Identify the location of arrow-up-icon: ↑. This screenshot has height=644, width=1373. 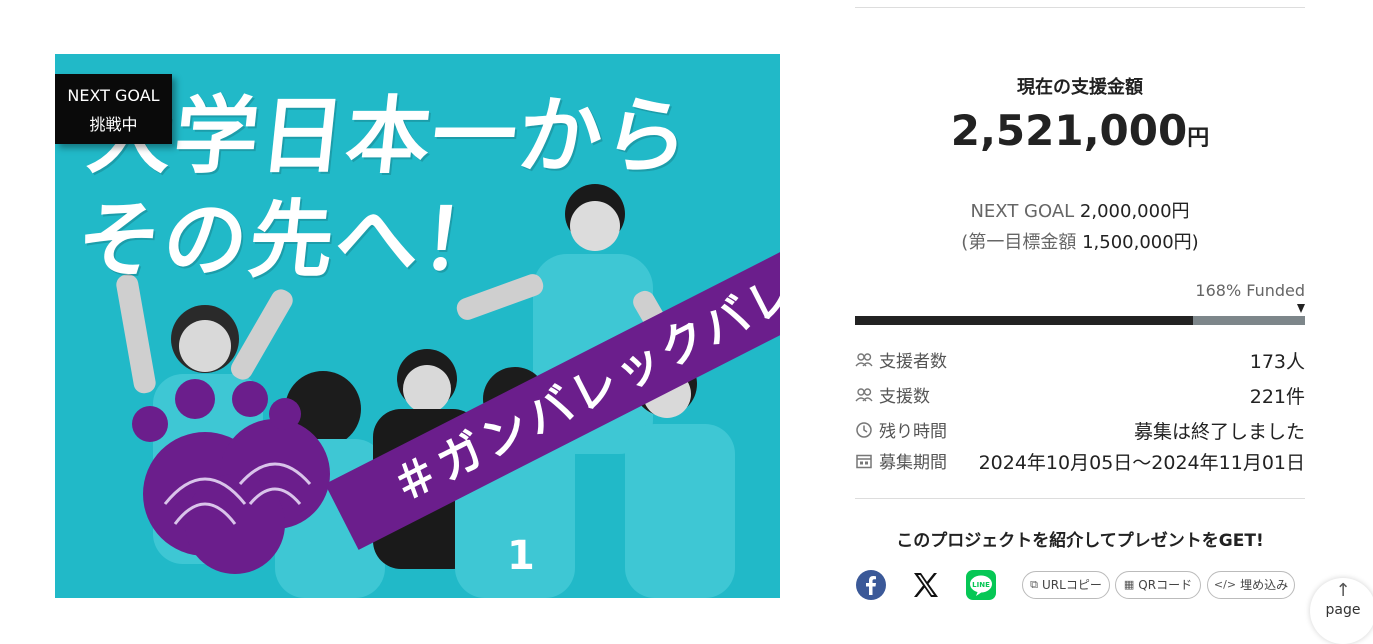
(1343, 590).